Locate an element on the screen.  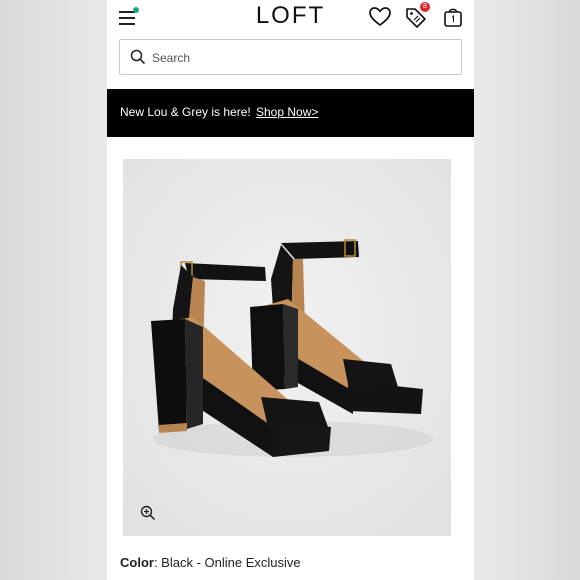
promo-banner: New Lou & Grey is here! Shop Now> is located at coordinates (290, 113).